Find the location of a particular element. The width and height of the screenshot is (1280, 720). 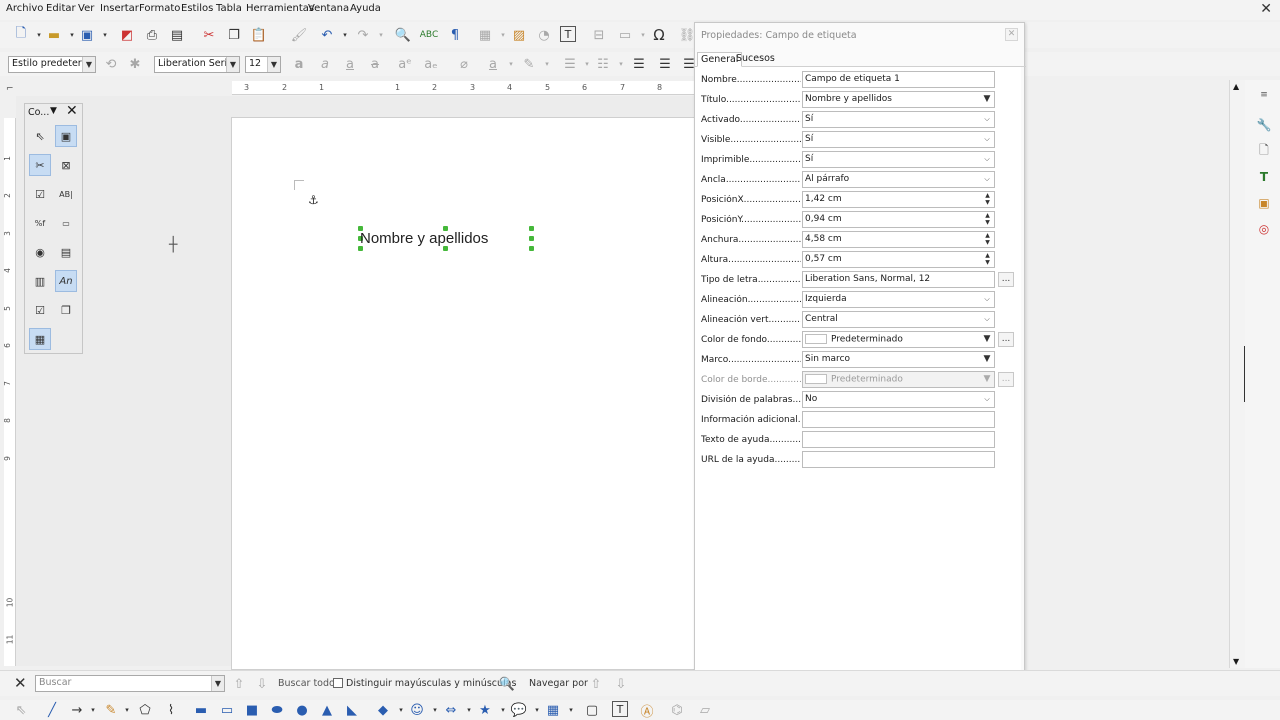

menu-editar: Editar is located at coordinates (61, 8).